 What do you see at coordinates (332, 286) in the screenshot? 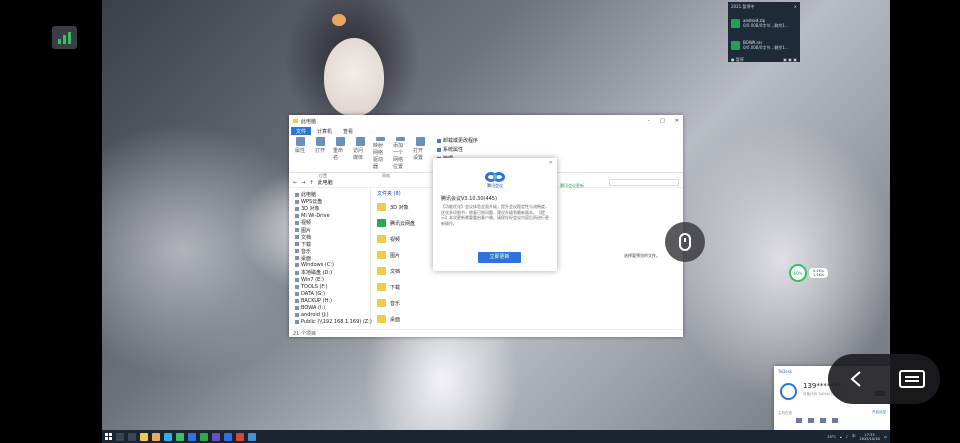
I see `nav-item: TOOLS (F:)` at bounding box center [332, 286].